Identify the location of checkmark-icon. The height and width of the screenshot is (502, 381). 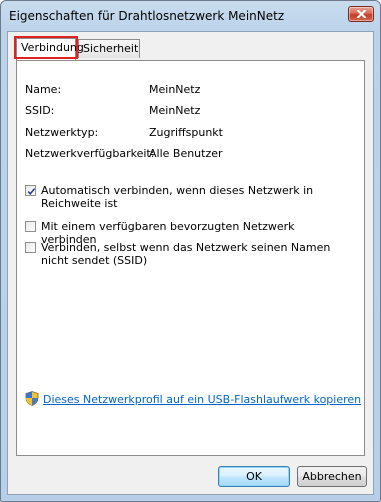
(31, 192).